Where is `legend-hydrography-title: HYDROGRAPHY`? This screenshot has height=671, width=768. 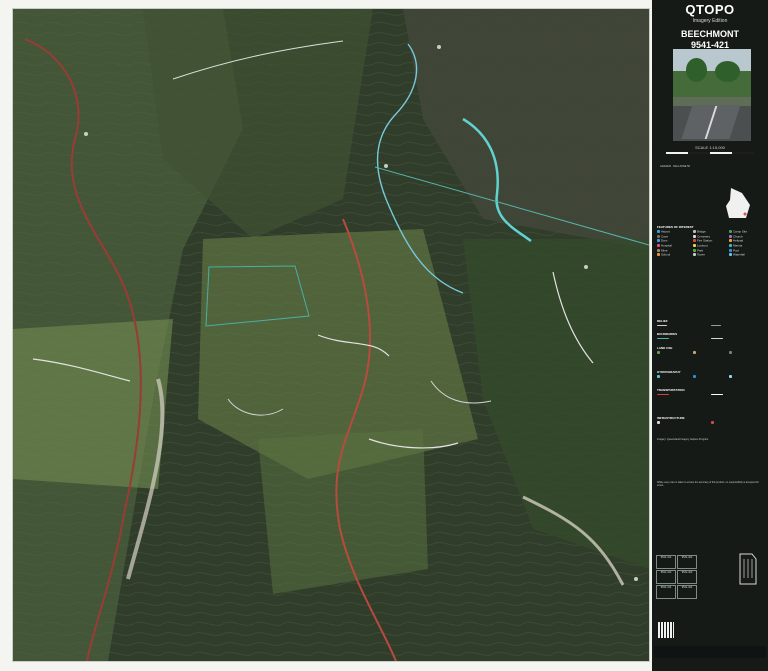 legend-hydrography-title: HYDROGRAPHY is located at coordinates (669, 372).